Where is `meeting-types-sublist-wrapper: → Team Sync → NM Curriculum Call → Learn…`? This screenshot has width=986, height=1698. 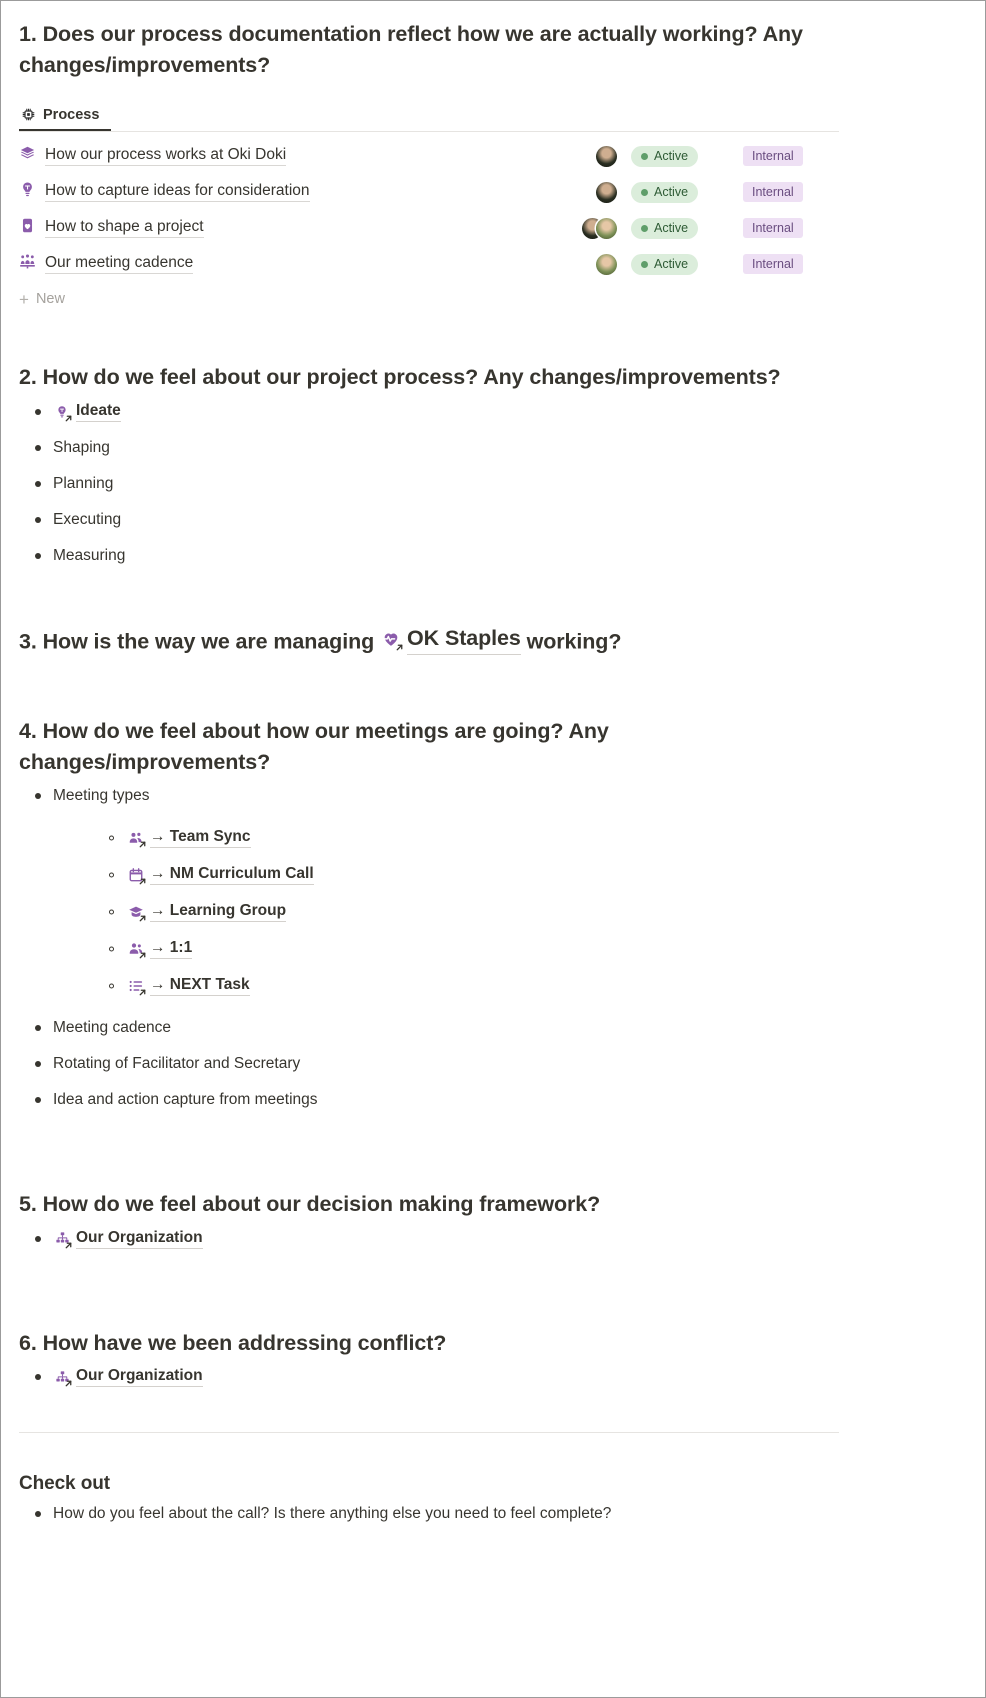 meeting-types-sublist-wrapper: → Team Sync → NM Curriculum Call → Learn… is located at coordinates (429, 912).